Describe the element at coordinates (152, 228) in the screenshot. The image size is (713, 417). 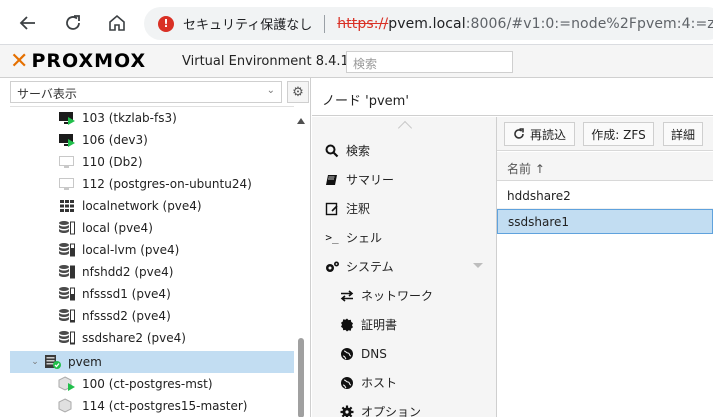
I see `tree-item-storage-local: local (pve4)` at that location.